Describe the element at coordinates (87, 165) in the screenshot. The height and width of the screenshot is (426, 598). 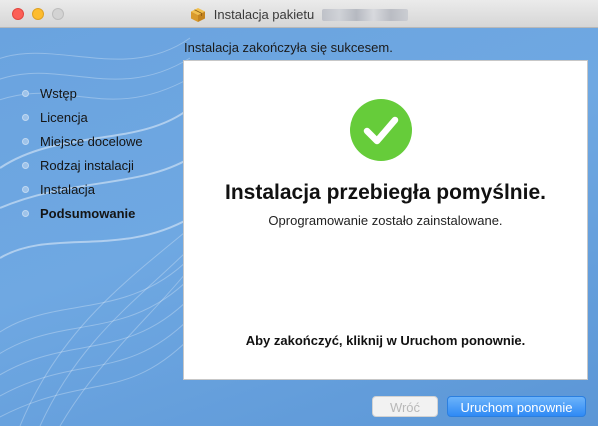
I see `step-label: Rodzaj instalacji` at that location.